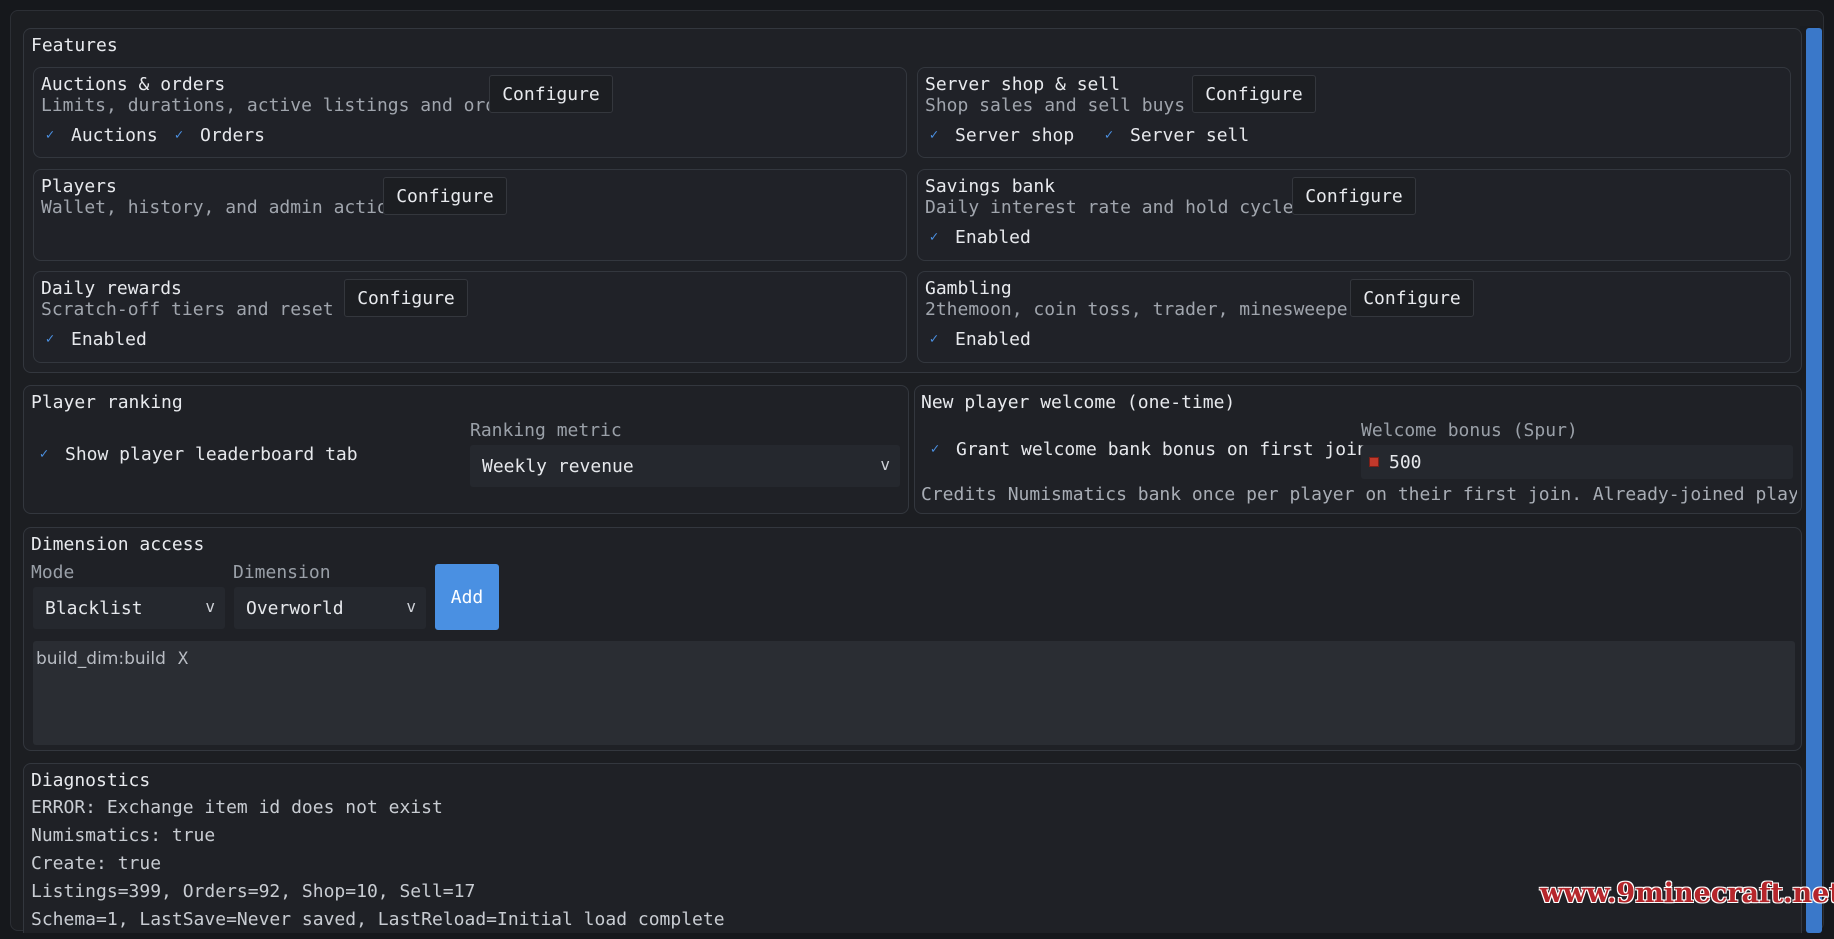 The image size is (1834, 939). What do you see at coordinates (187, 309) in the screenshot?
I see `daily-rewards-subtitle: Scratch-off tiers and reset` at bounding box center [187, 309].